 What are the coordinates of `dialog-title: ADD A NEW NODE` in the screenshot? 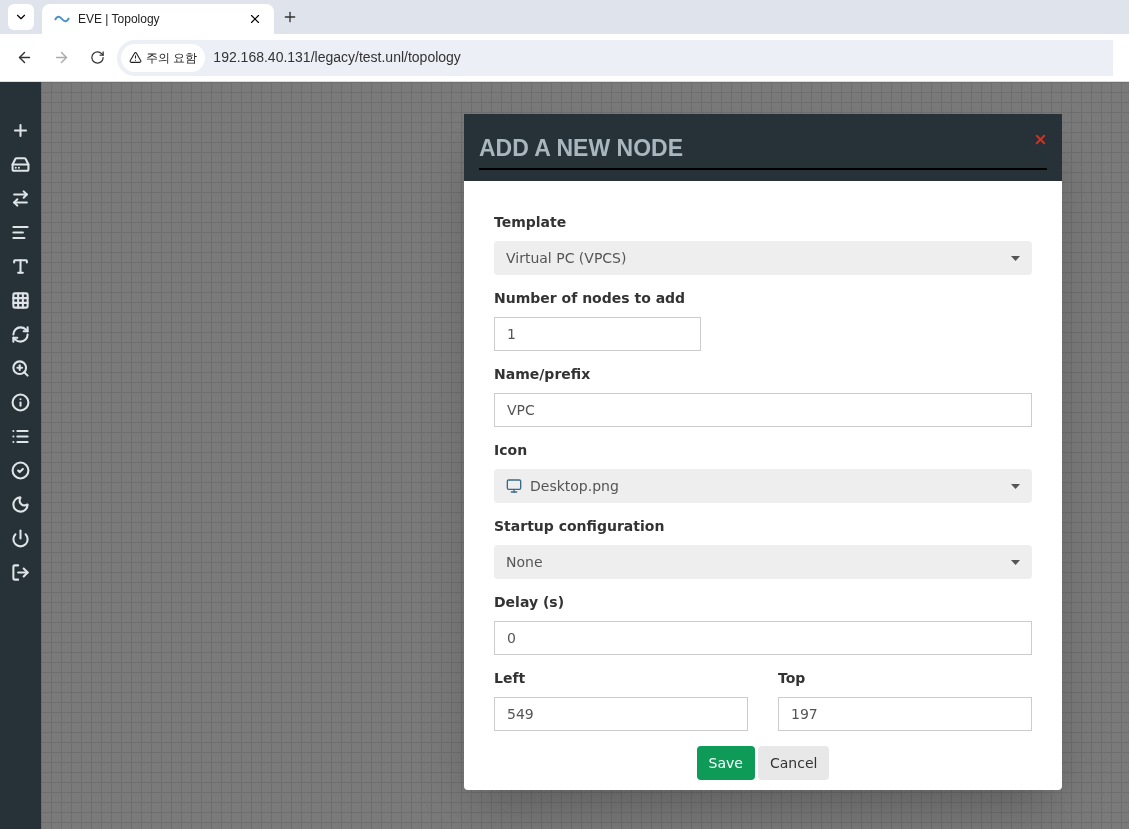 It's located at (763, 150).